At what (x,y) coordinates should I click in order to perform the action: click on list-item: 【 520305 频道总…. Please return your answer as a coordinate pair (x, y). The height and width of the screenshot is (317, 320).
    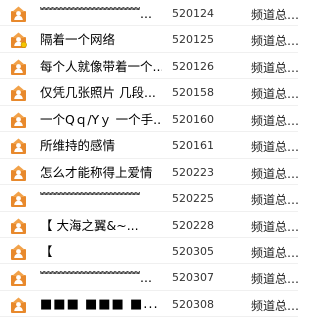
    Looking at the image, I should click on (150, 251).